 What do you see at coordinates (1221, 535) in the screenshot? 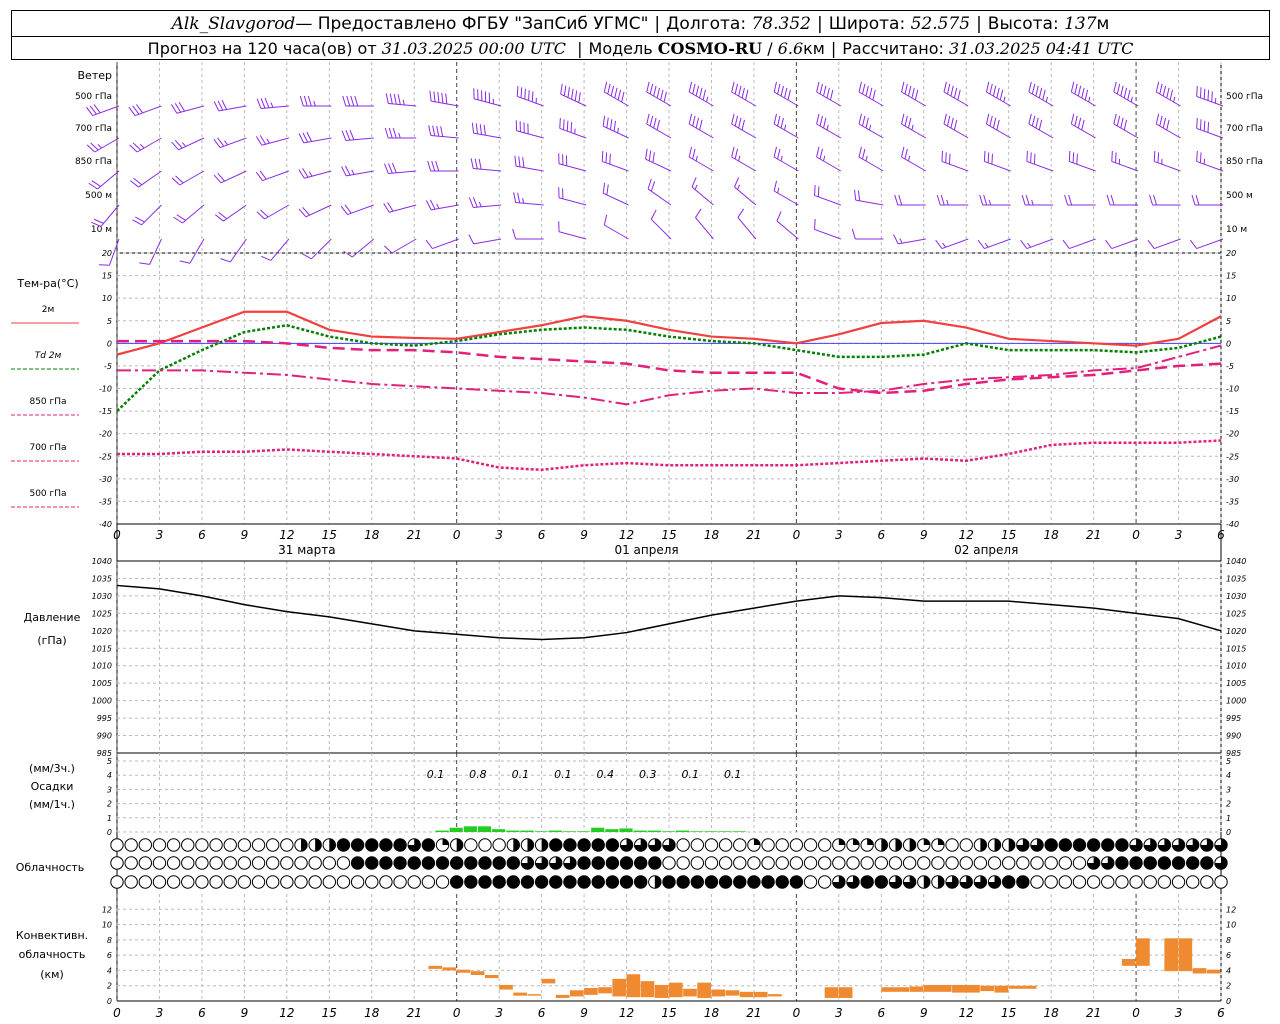
I see `temp-xtick: 6` at bounding box center [1221, 535].